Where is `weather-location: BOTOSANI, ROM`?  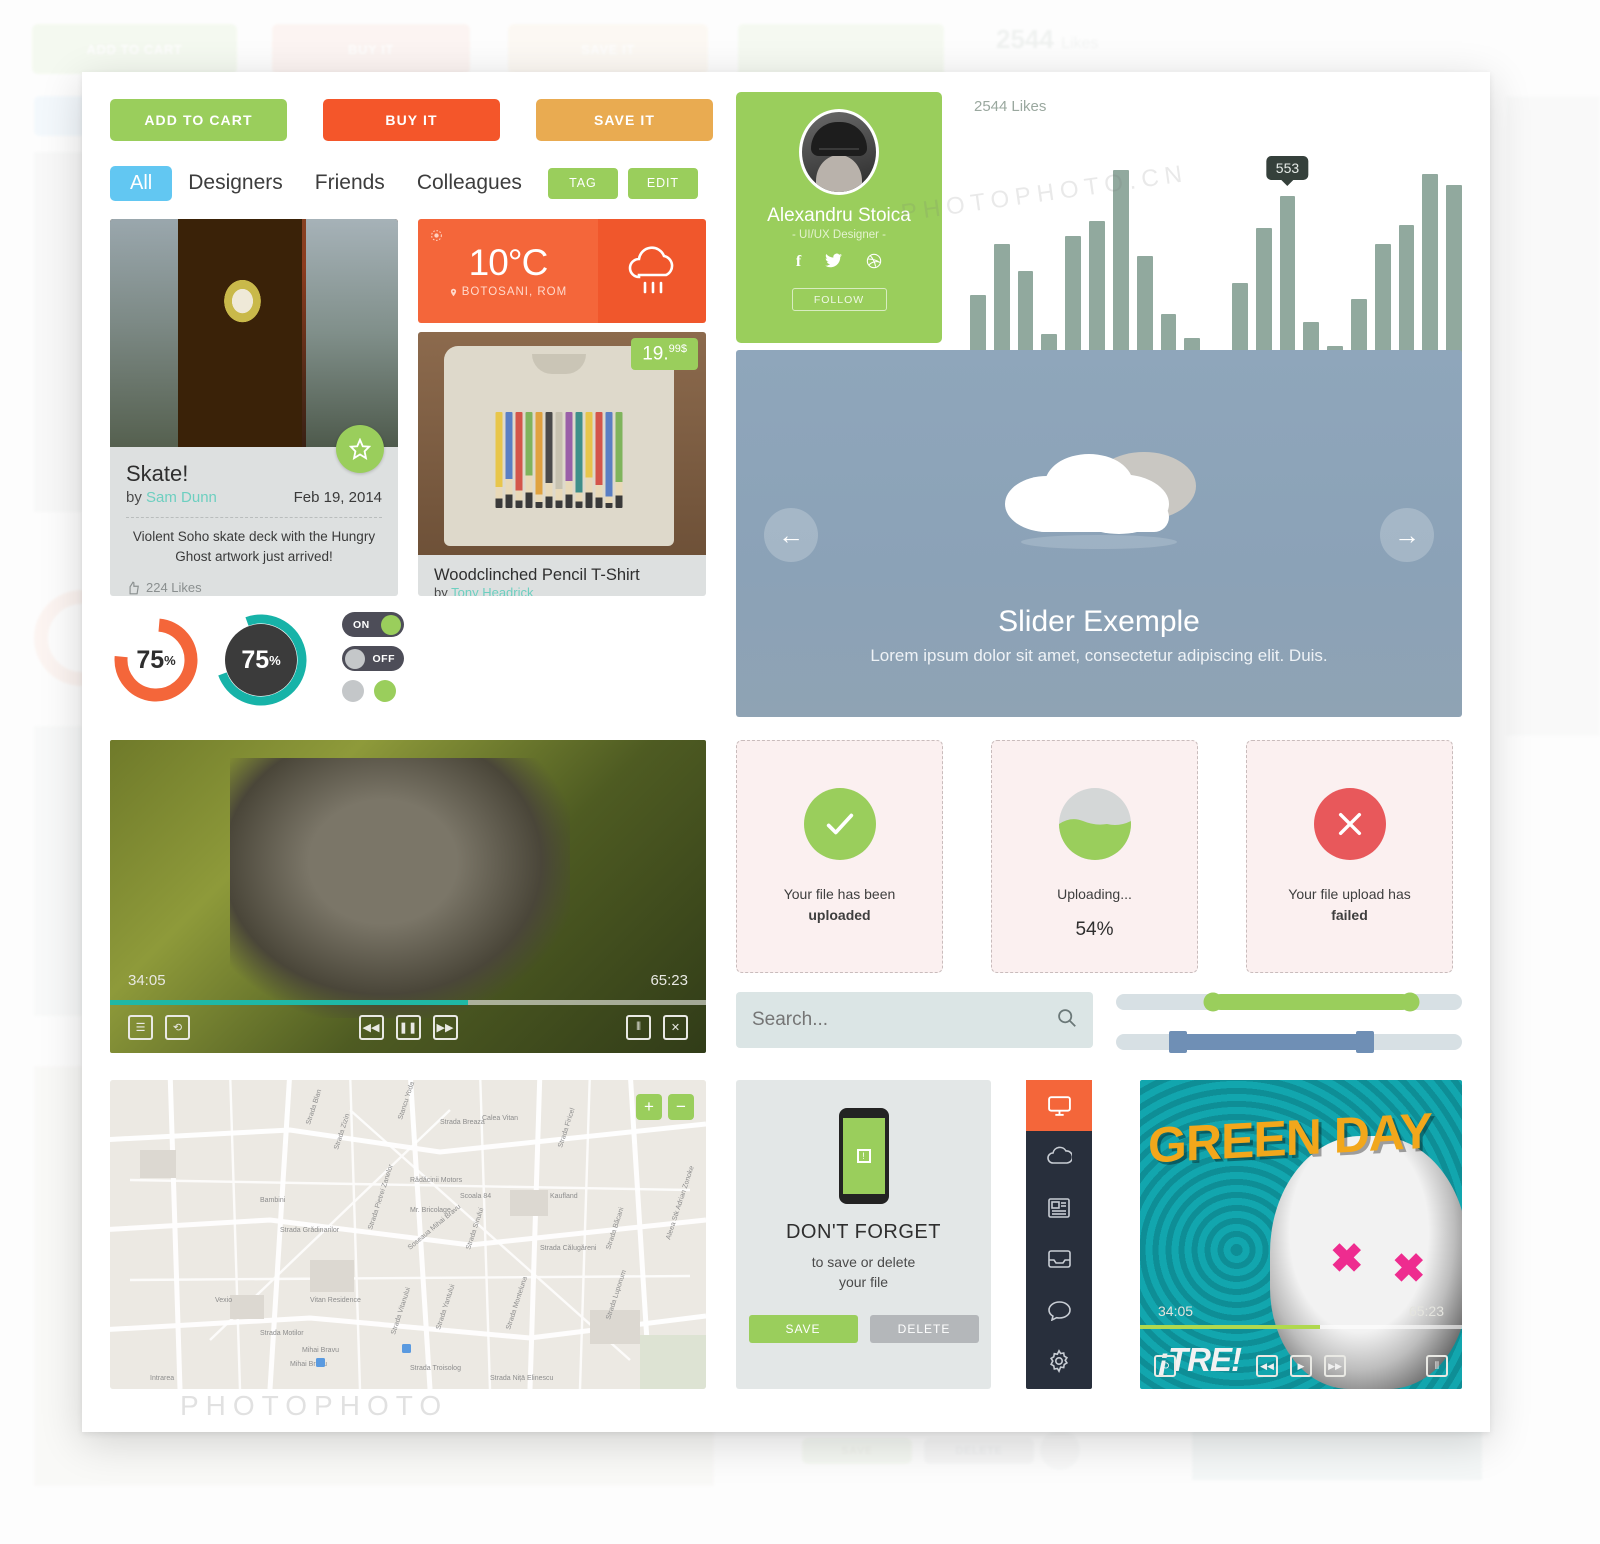
weather-location: BOTOSANI, ROM is located at coordinates (508, 292).